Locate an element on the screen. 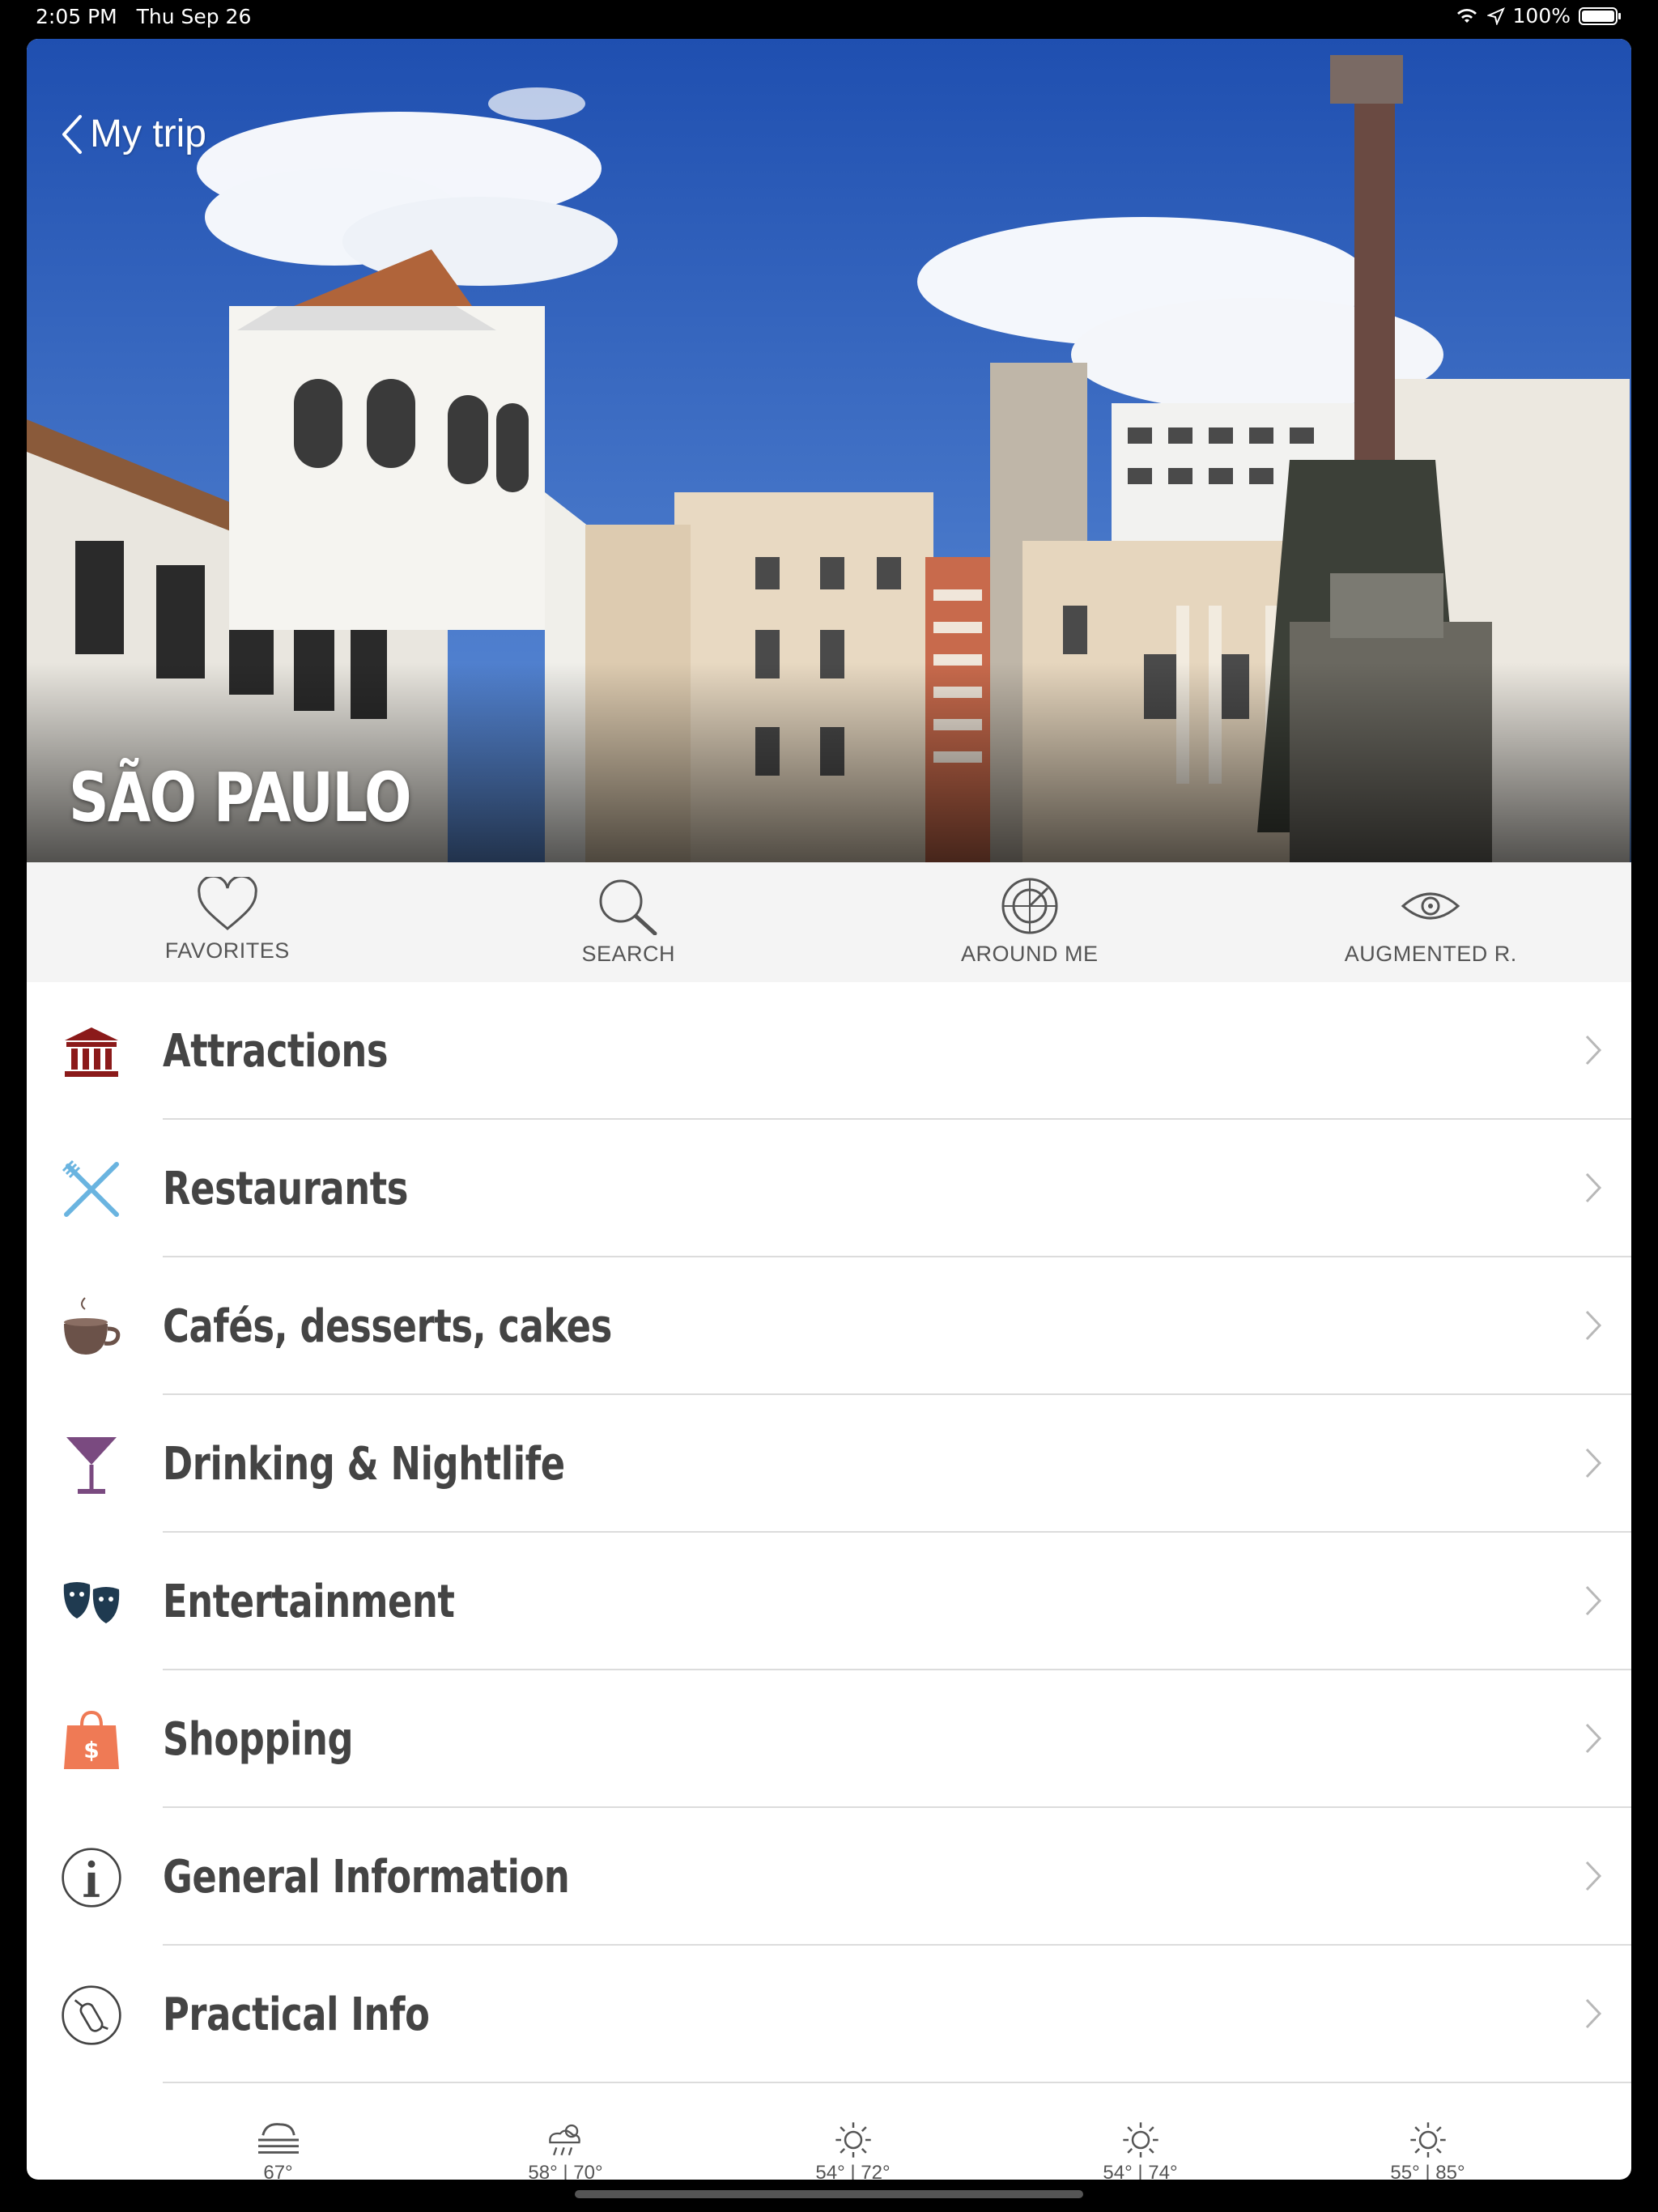 This screenshot has width=1658, height=2212. augmented-reality-label: AUGMENTED R. is located at coordinates (1430, 954).